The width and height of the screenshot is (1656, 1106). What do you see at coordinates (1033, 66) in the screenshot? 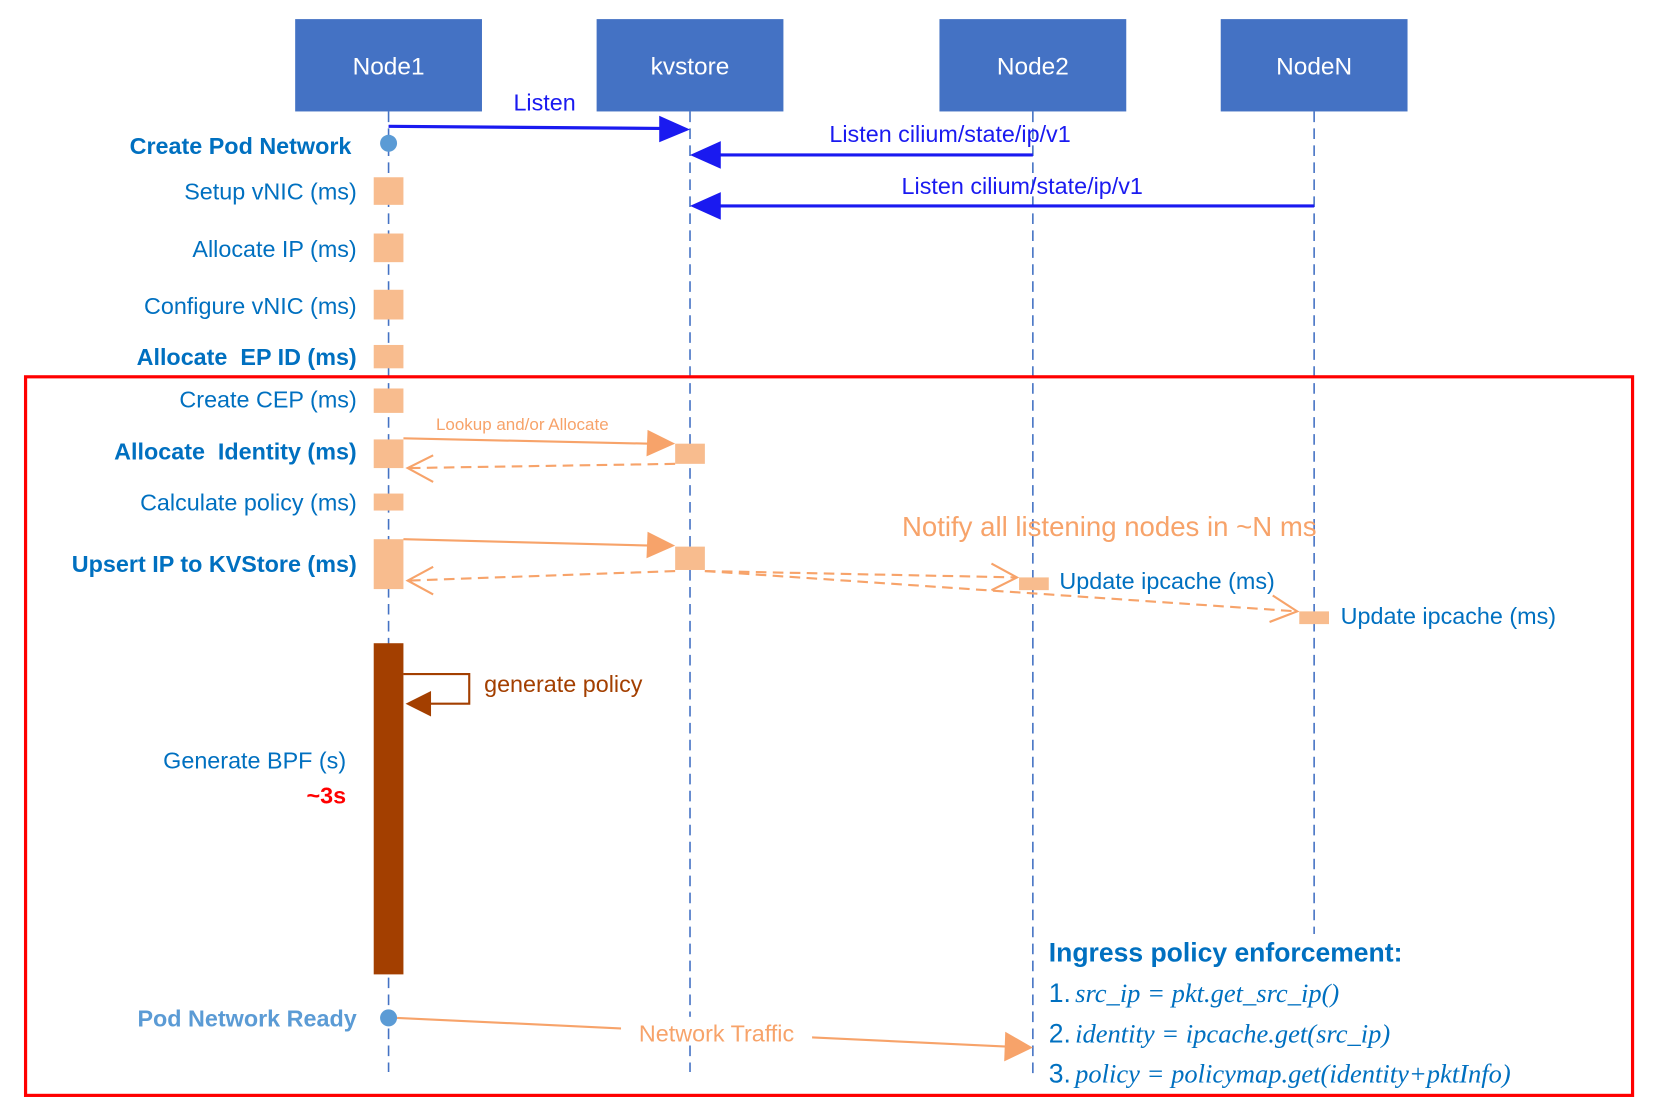
I see `participant-label: Node2` at bounding box center [1033, 66].